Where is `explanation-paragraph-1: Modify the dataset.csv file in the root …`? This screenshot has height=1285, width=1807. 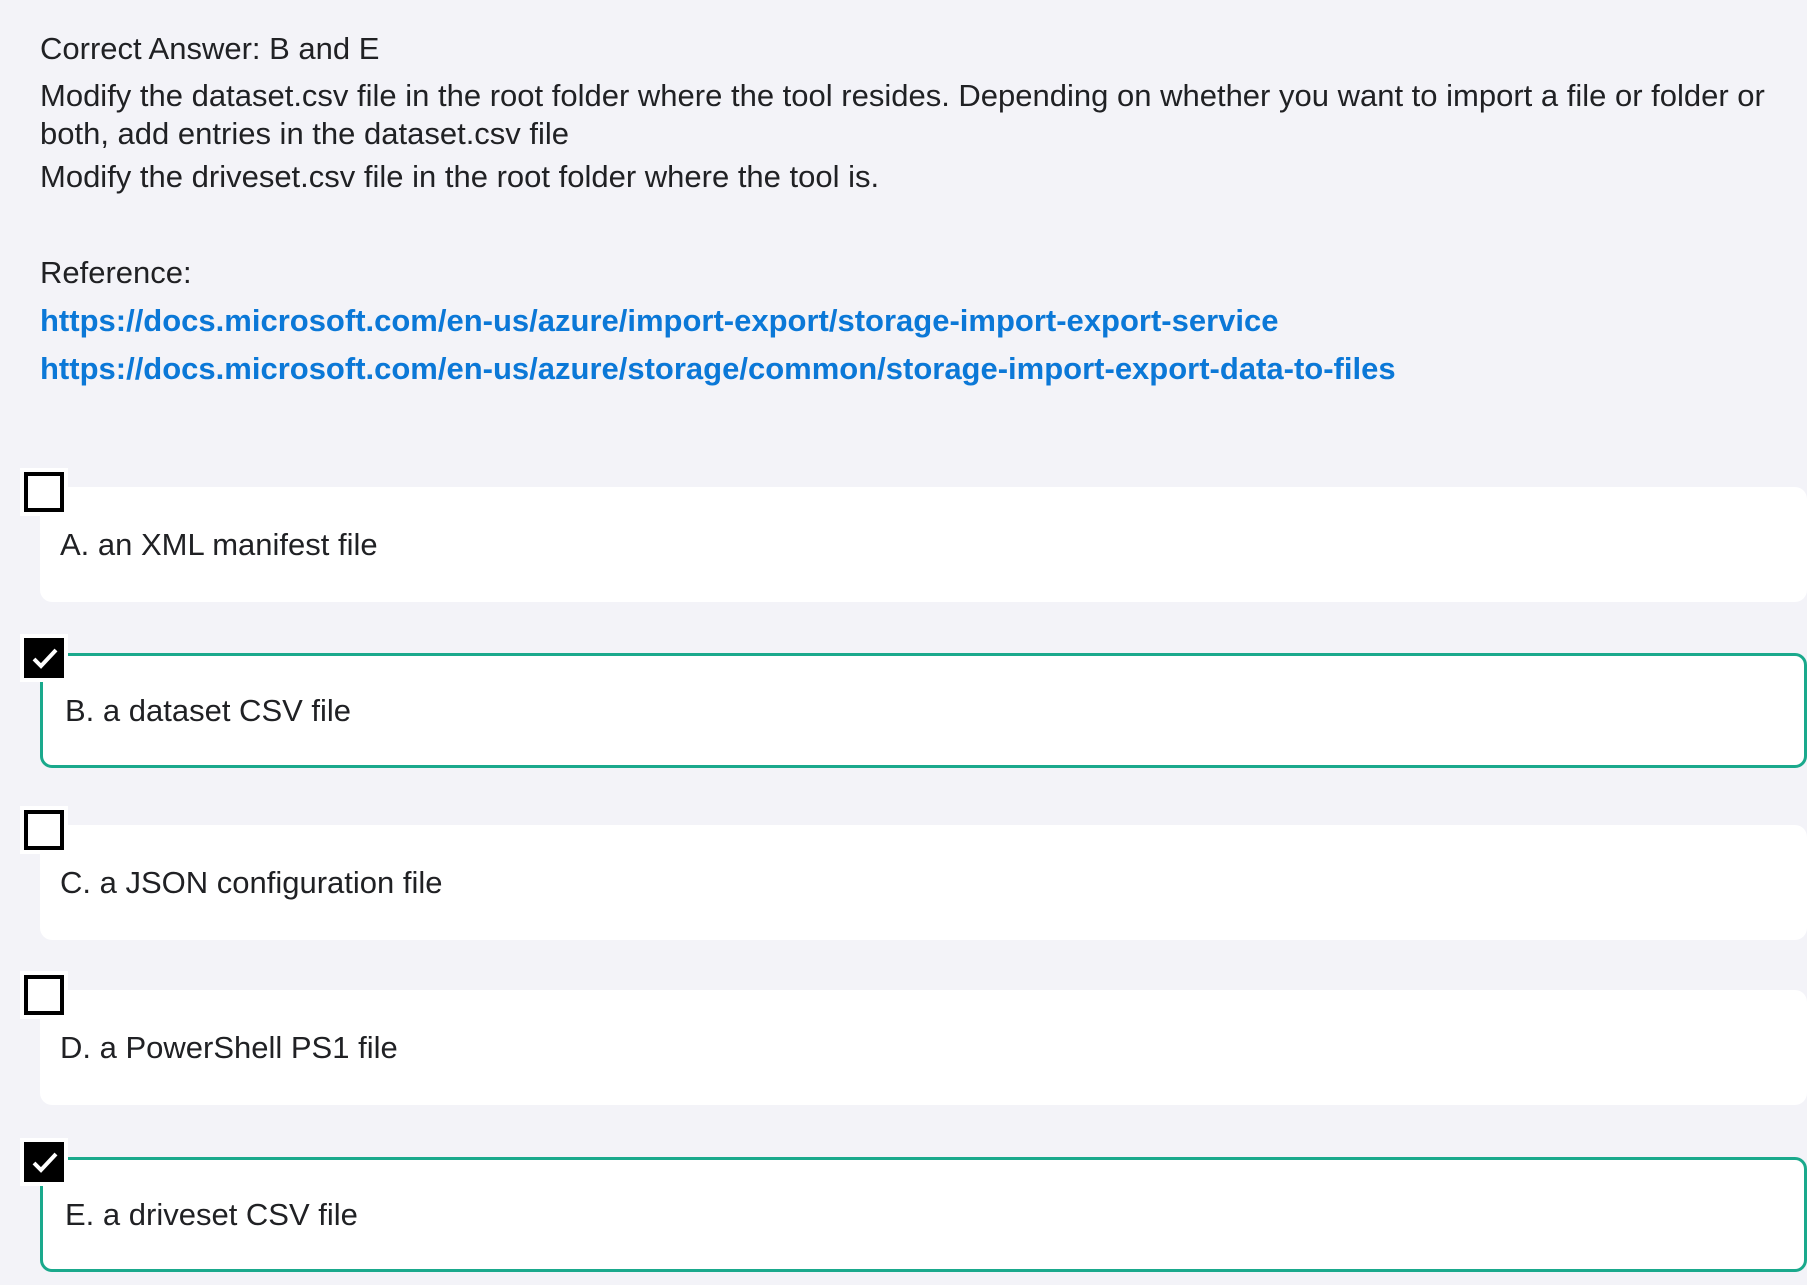 explanation-paragraph-1: Modify the dataset.csv file in the root … is located at coordinates (902, 114).